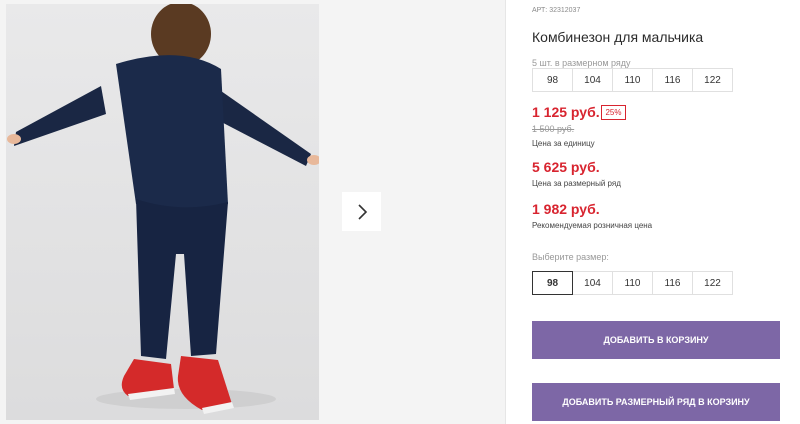 This screenshot has width=800, height=424. I want to click on size-option-98: 98, so click(552, 283).